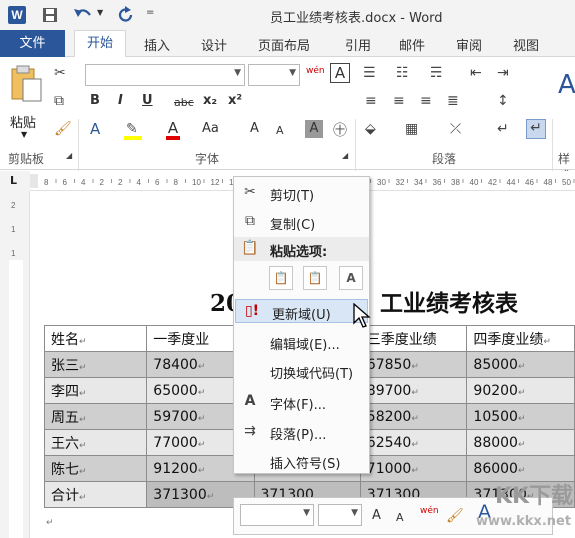 Image resolution: width=575 pixels, height=538 pixels. Describe the element at coordinates (526, 44) in the screenshot. I see `tab-view: 视图` at that location.